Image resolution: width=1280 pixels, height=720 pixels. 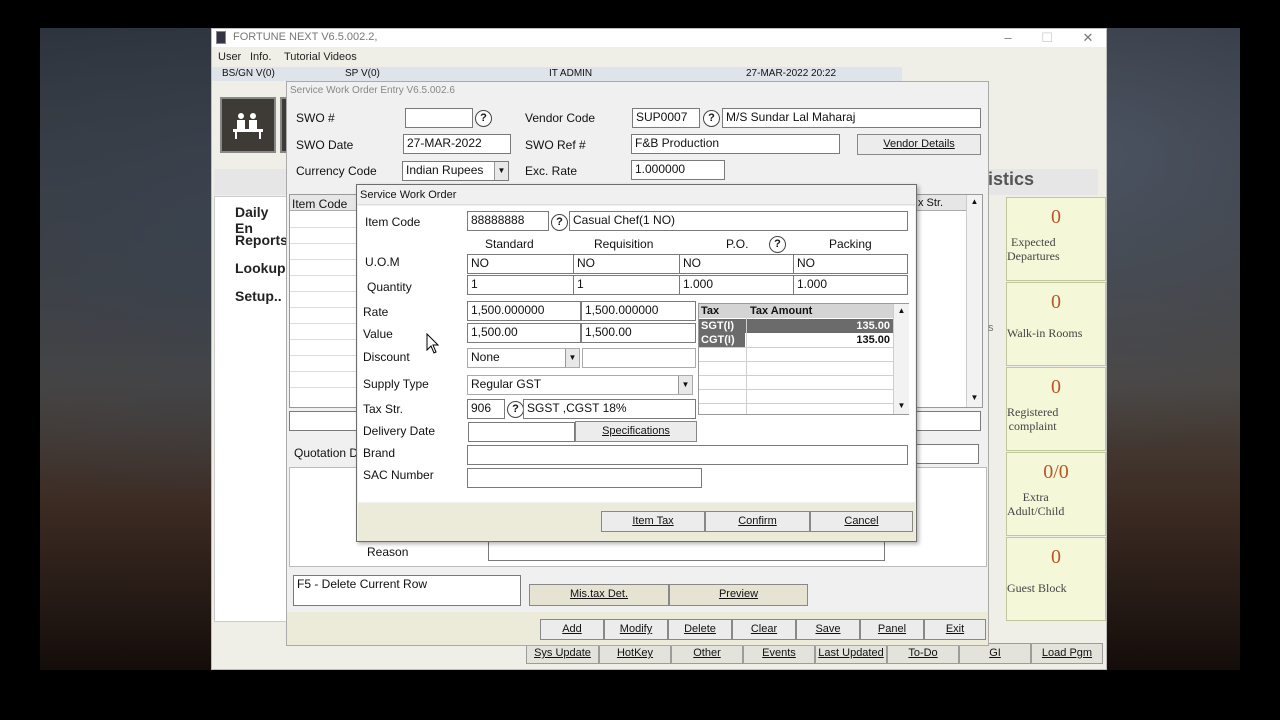 What do you see at coordinates (892, 629) in the screenshot?
I see `panel-button: Panel` at bounding box center [892, 629].